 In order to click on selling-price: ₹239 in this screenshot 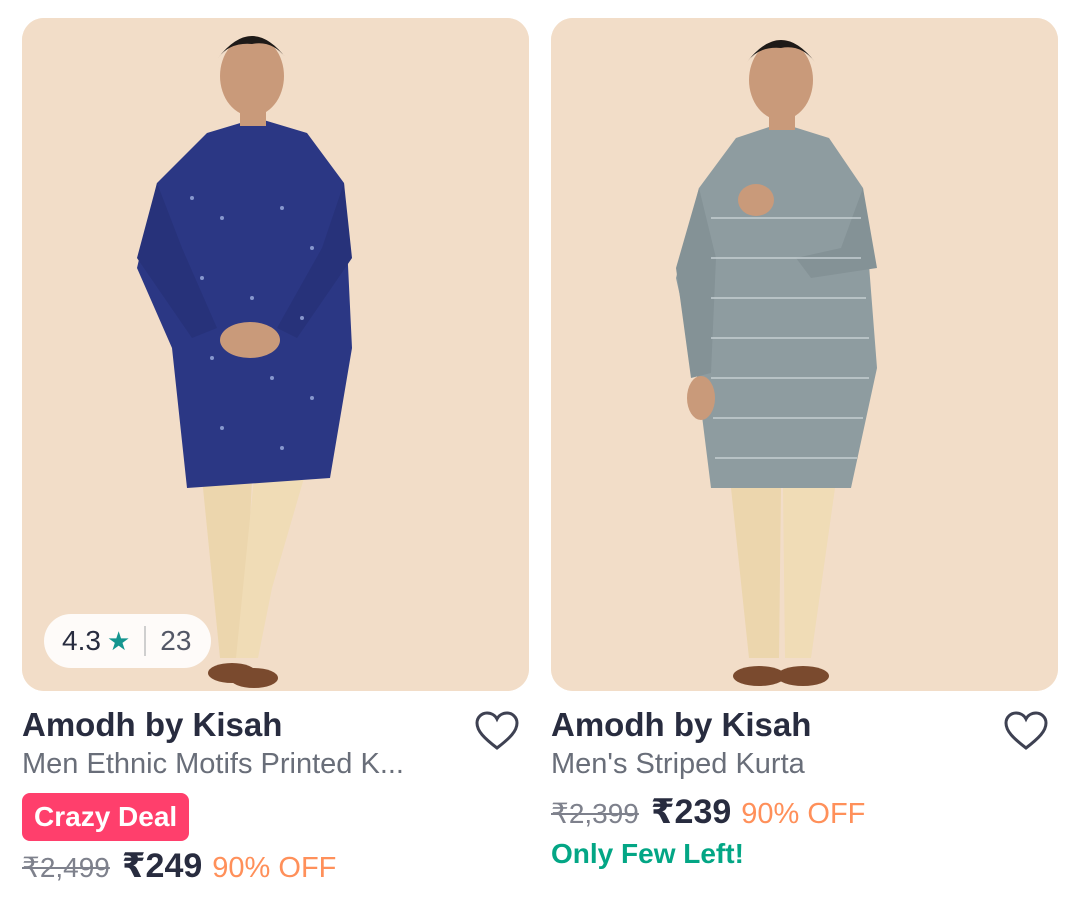, I will do `click(691, 812)`.